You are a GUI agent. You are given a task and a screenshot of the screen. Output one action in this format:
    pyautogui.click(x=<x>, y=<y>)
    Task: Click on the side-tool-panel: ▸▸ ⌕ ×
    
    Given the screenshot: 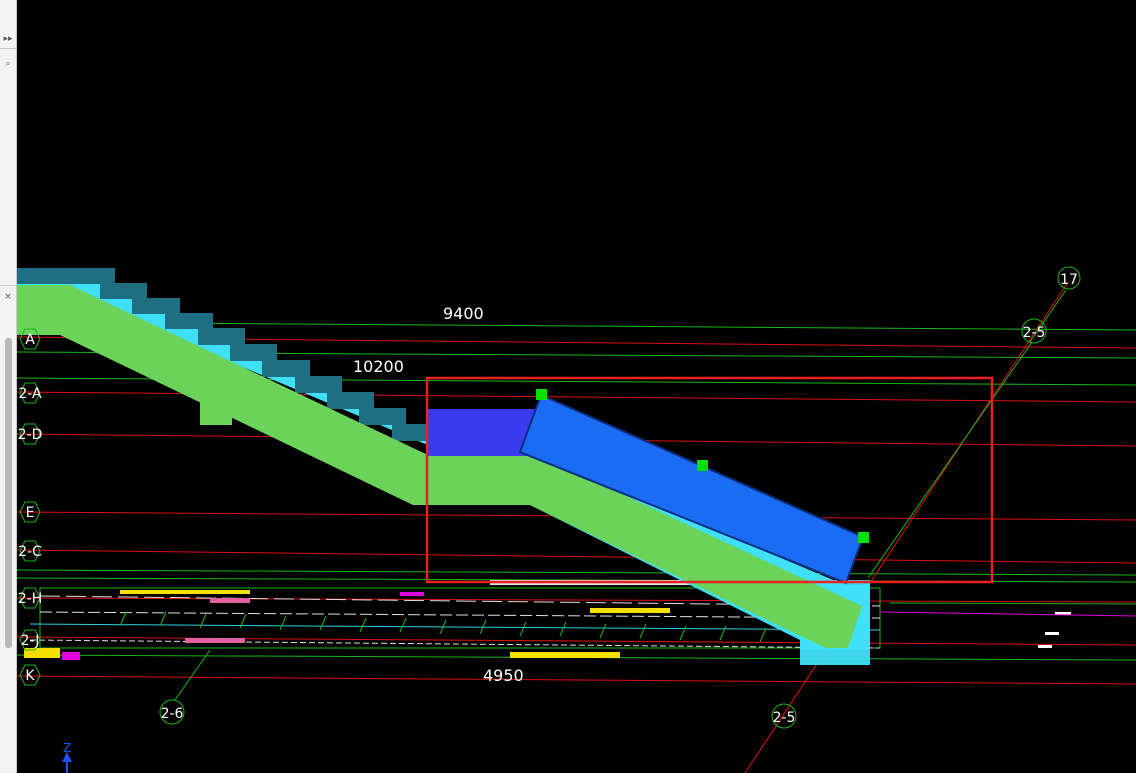 What is the action you would take?
    pyautogui.click(x=8, y=386)
    